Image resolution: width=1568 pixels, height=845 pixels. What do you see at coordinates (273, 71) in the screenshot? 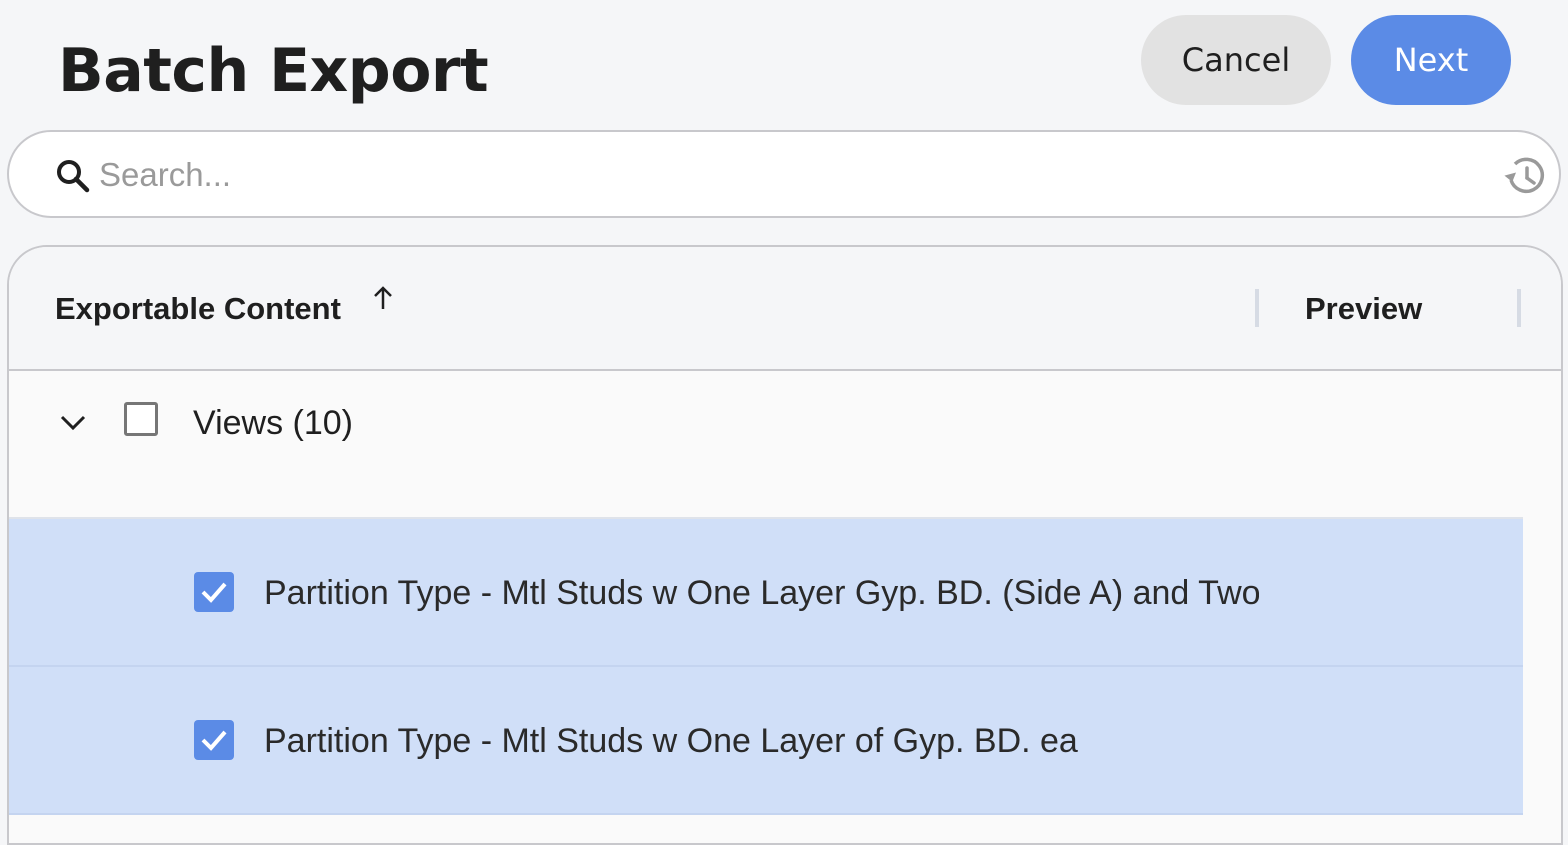
I see `page-title: Batch Export` at bounding box center [273, 71].